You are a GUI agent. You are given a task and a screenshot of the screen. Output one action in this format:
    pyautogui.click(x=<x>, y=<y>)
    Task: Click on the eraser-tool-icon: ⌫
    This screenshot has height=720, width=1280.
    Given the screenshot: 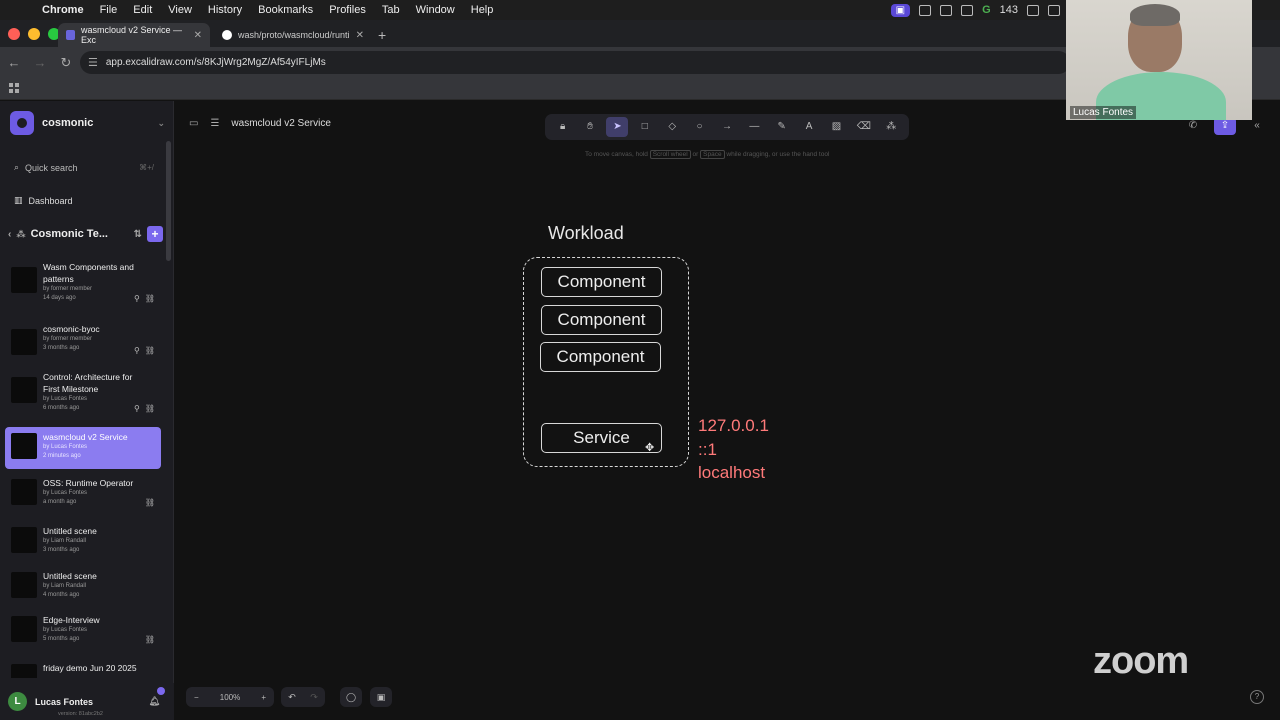 What is the action you would take?
    pyautogui.click(x=864, y=127)
    